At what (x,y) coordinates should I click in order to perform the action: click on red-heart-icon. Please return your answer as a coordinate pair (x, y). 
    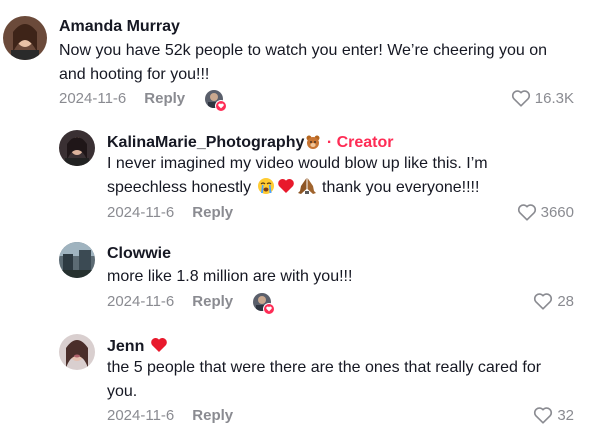
    Looking at the image, I should click on (286, 190).